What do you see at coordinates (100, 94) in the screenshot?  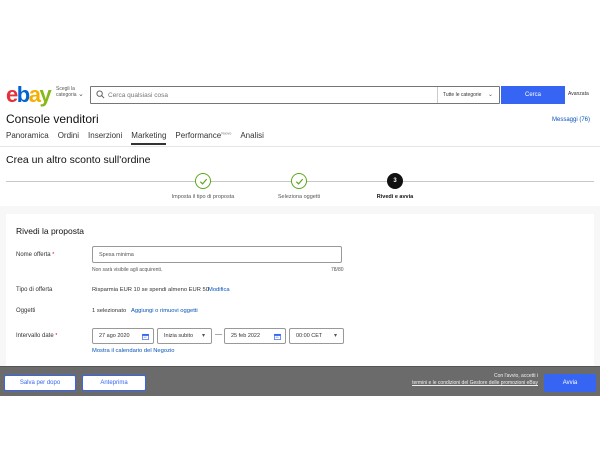 I see `search-icon` at bounding box center [100, 94].